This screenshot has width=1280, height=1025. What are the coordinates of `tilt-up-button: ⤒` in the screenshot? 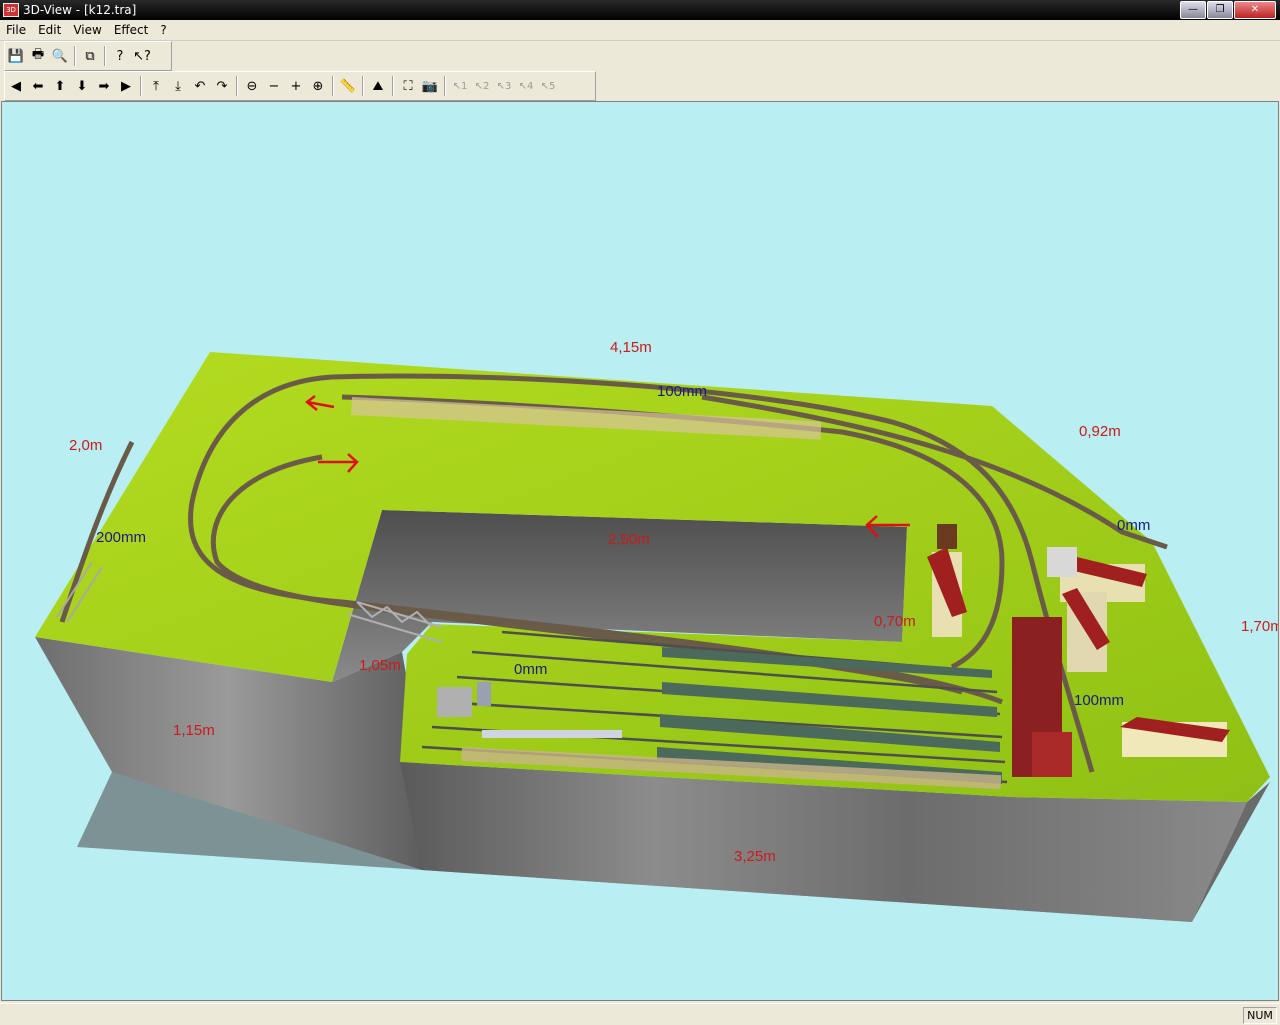 It's located at (156, 86).